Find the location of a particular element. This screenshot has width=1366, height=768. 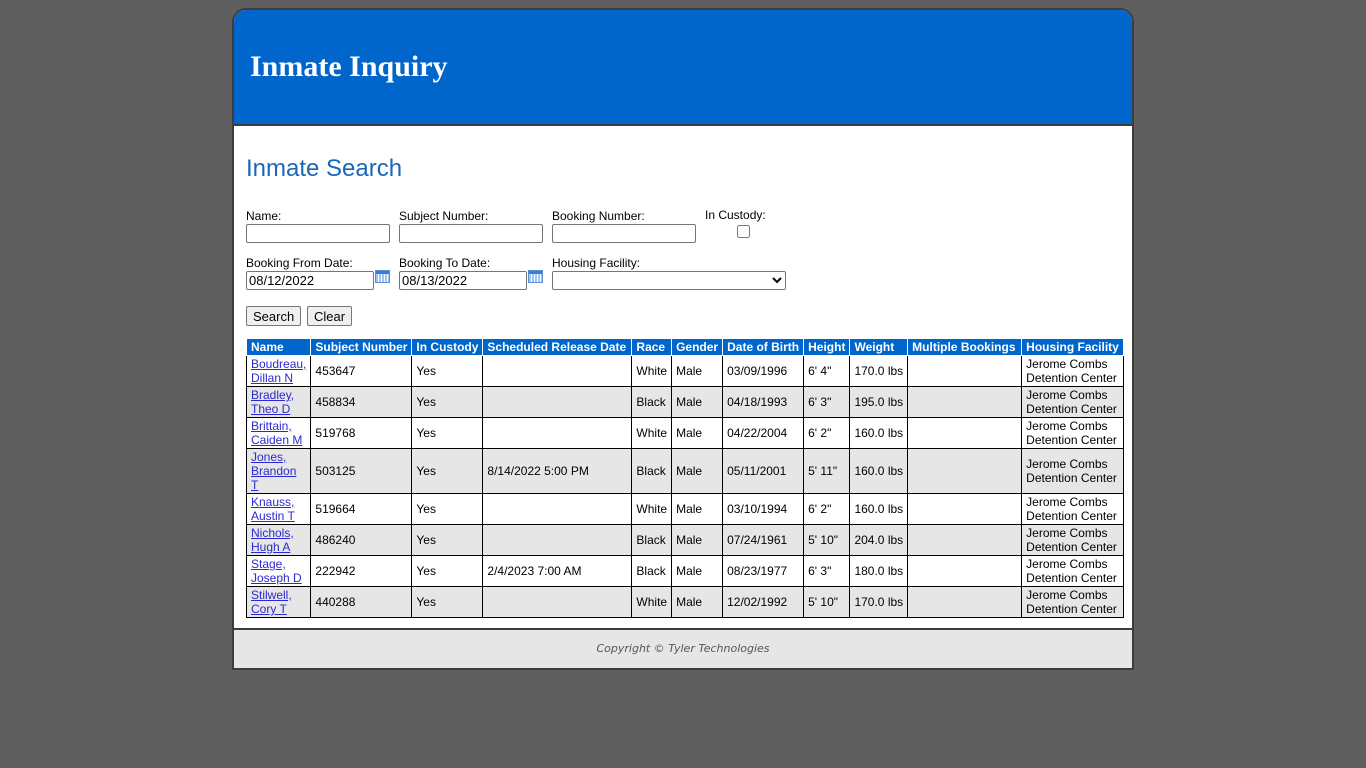

column-header-multiple-bookings: Multiple Bookings is located at coordinates (965, 347).